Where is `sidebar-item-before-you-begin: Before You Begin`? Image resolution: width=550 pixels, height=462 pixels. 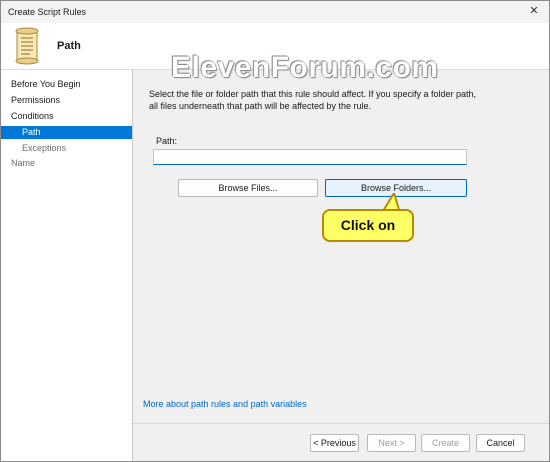
sidebar-item-before-you-begin: Before You Begin is located at coordinates (66, 84).